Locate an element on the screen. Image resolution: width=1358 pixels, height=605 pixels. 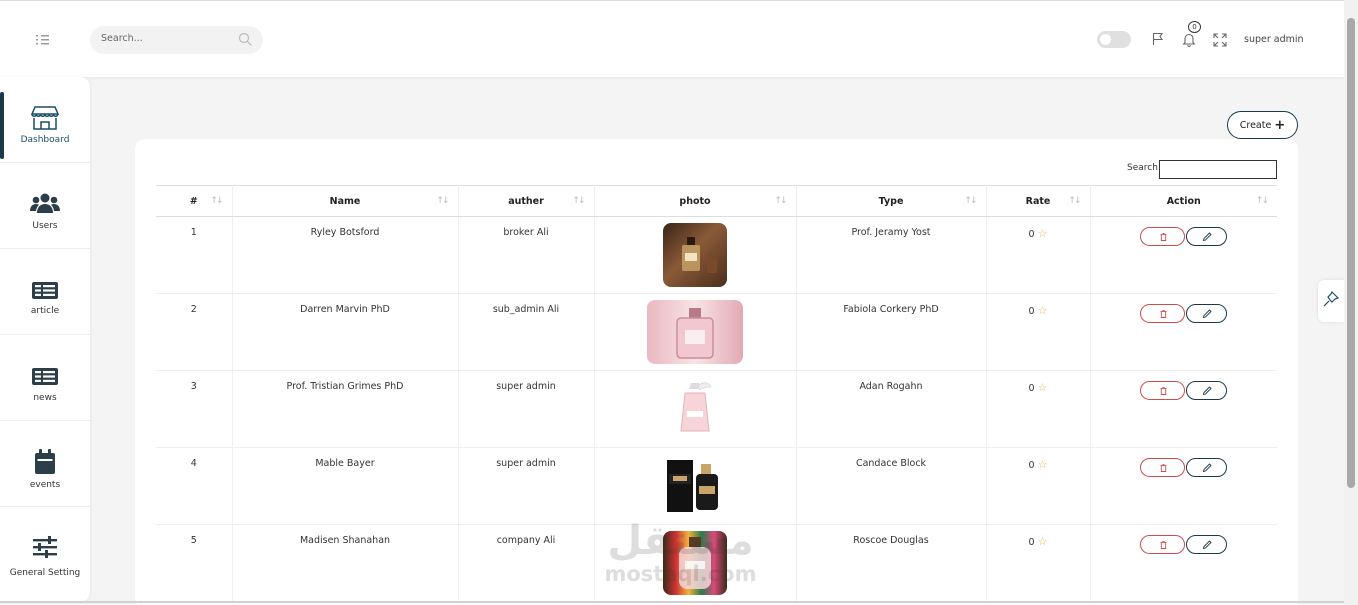
store-icon is located at coordinates (45, 118).